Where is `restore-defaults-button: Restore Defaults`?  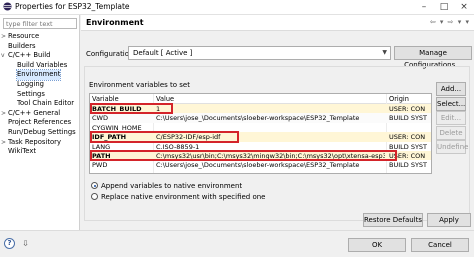 restore-defaults-button: Restore Defaults is located at coordinates (393, 220).